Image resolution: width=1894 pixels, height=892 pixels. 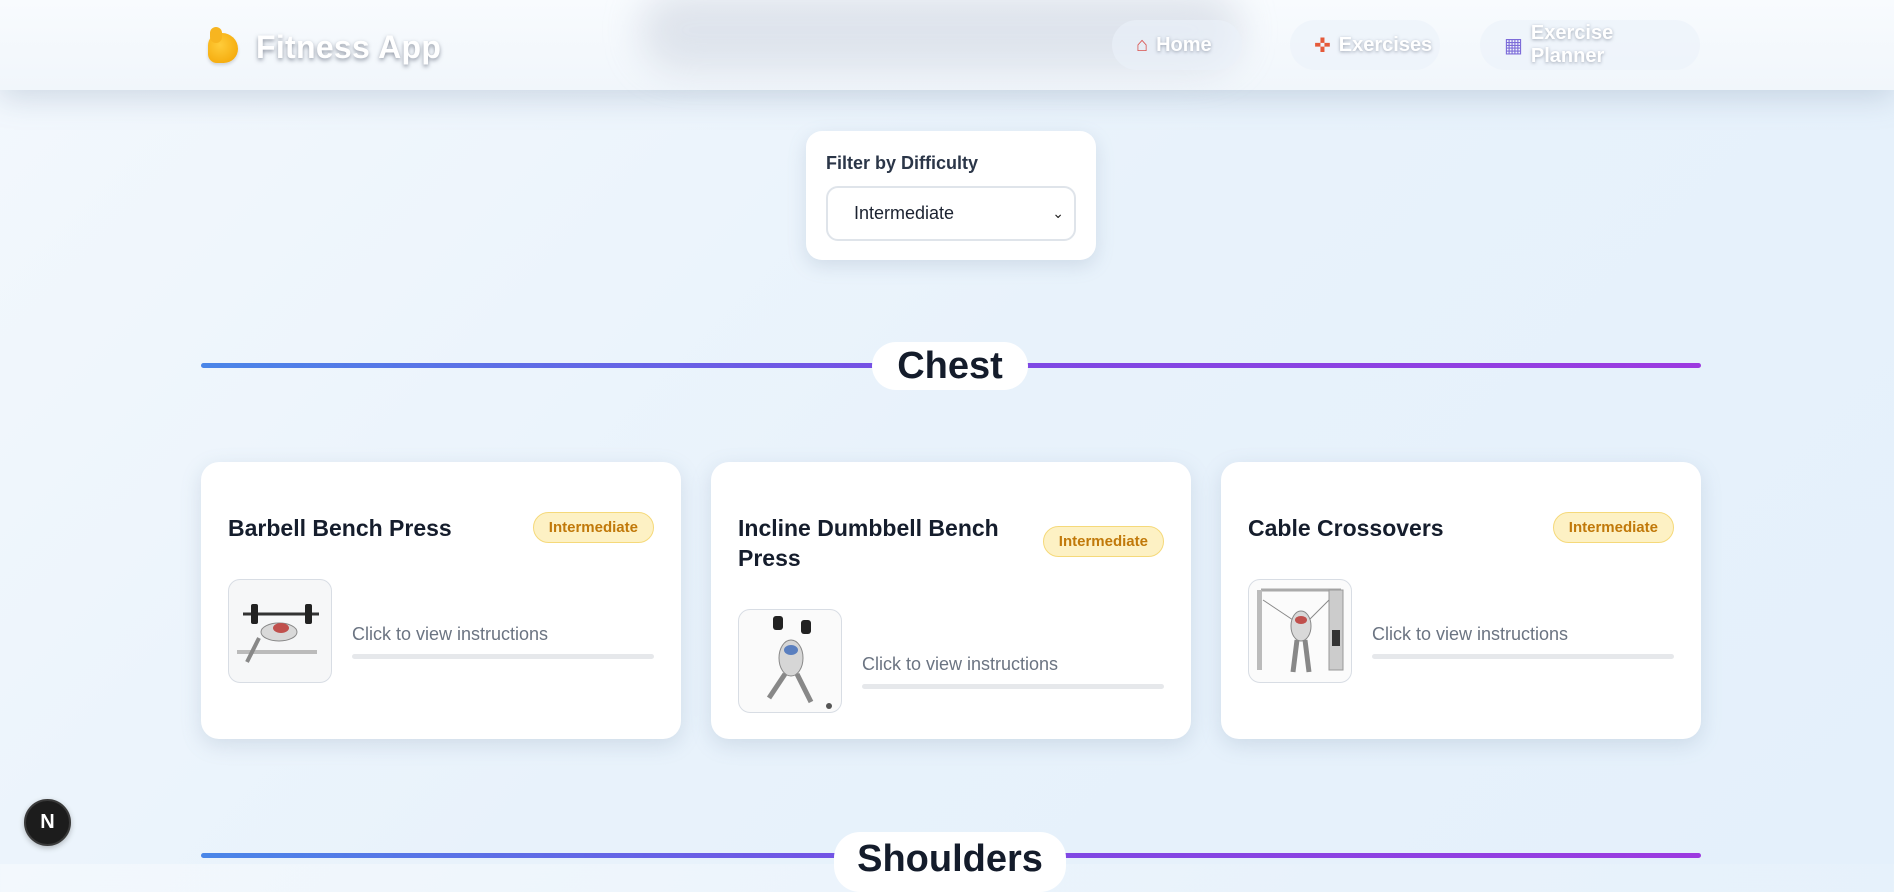 I want to click on chevron-down-icon: ⌄, so click(x=1058, y=213).